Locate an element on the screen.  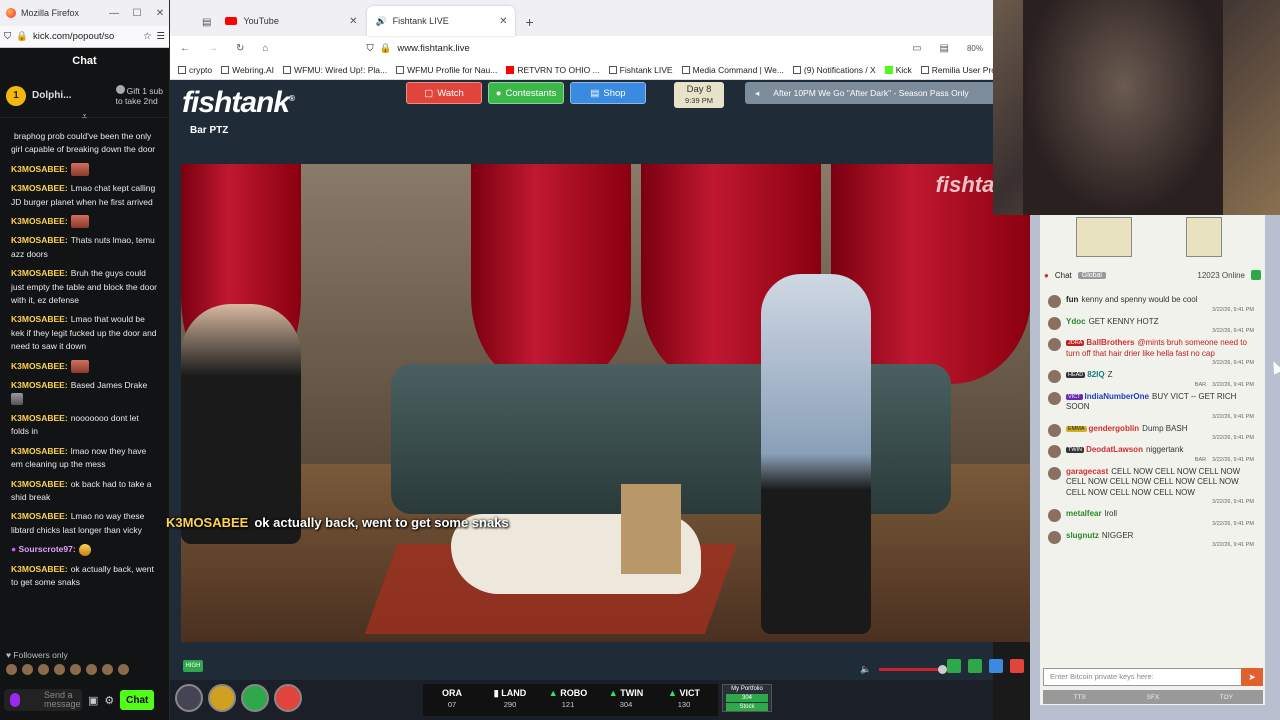
tab-tts: TTS is located at coordinates (1079, 697).